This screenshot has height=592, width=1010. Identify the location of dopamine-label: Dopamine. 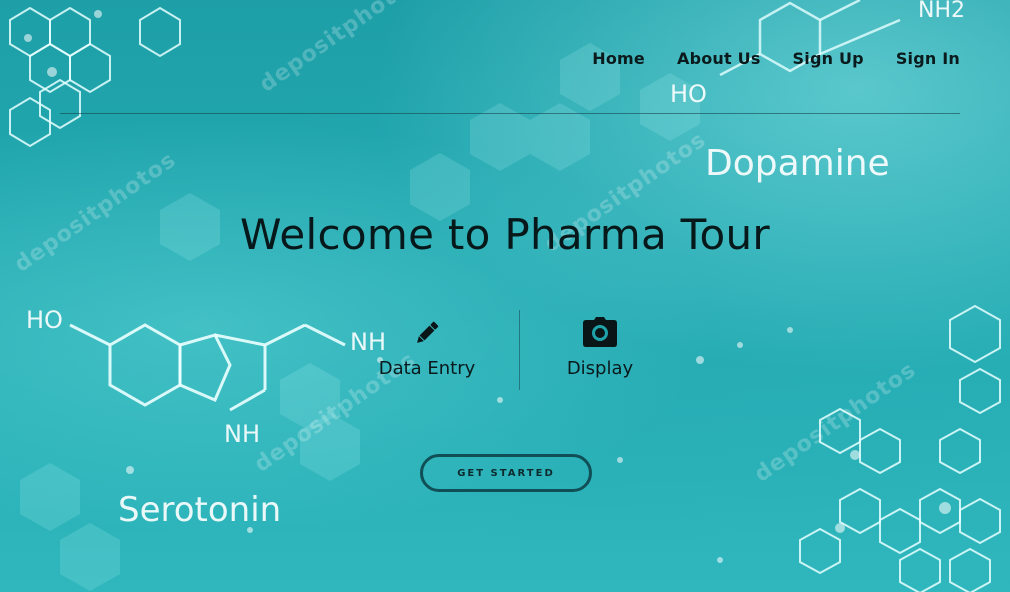
(797, 163).